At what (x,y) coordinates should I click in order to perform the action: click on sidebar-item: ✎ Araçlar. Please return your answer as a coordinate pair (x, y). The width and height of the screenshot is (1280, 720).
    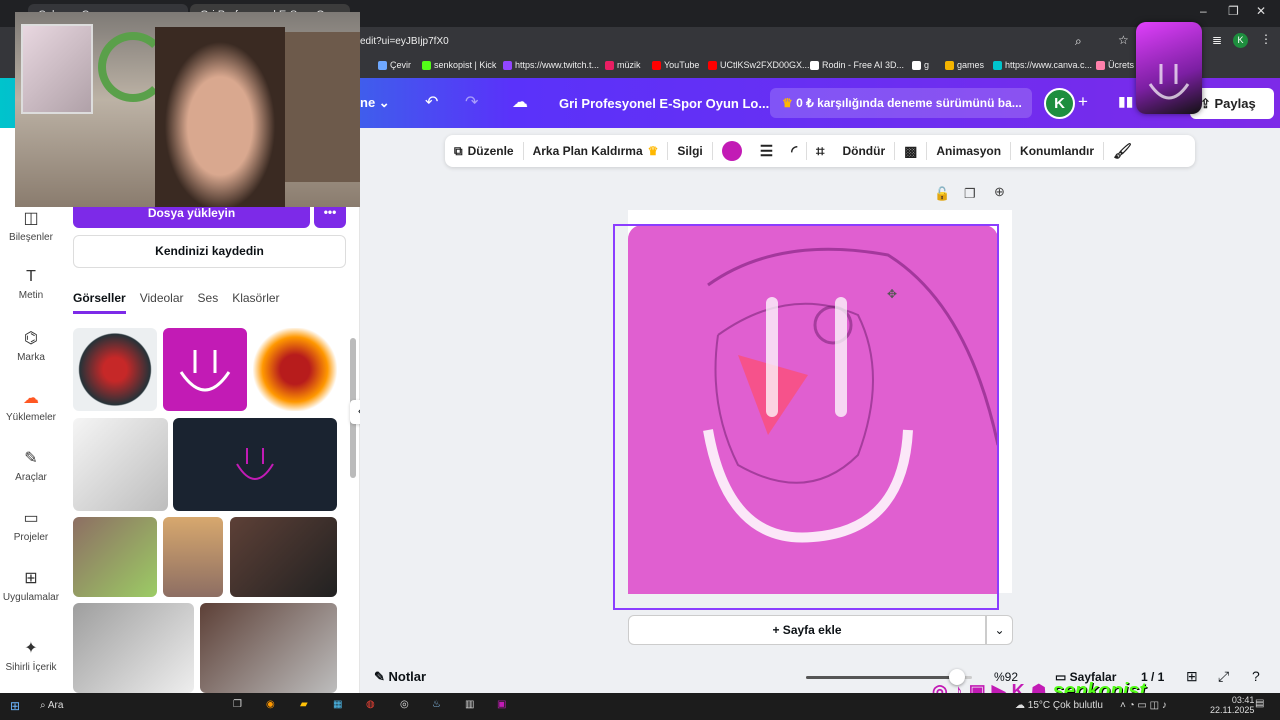
    Looking at the image, I should click on (31, 465).